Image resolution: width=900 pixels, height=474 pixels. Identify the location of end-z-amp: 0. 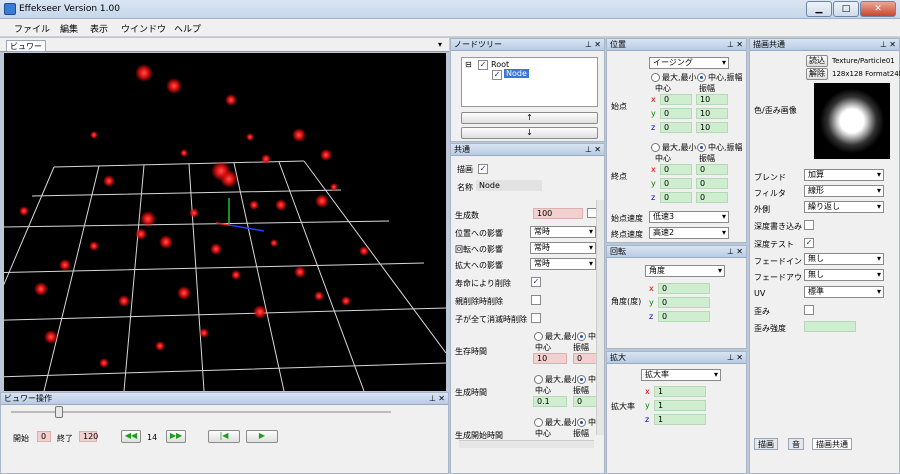
(712, 197).